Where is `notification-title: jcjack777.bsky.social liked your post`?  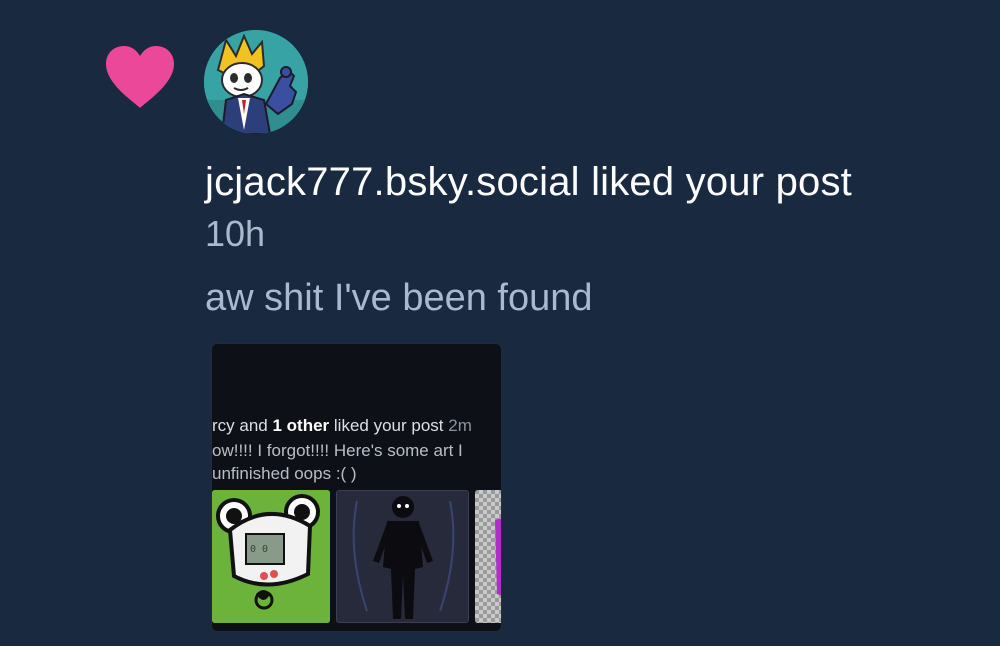 notification-title: jcjack777.bsky.social liked your post is located at coordinates (528, 182).